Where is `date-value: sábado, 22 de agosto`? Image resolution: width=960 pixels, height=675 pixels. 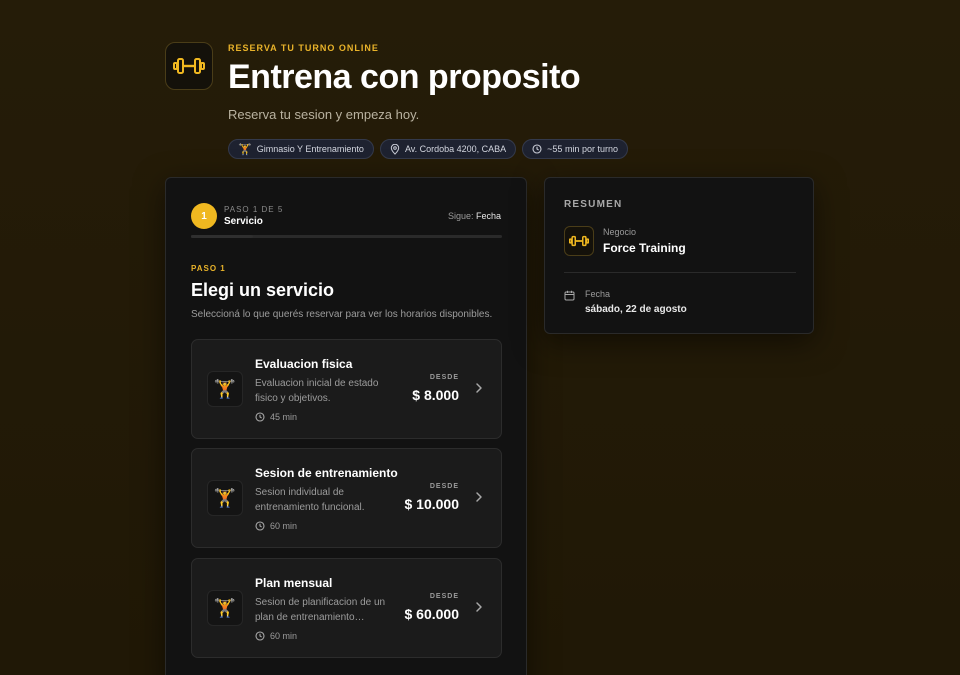
date-value: sábado, 22 de agosto is located at coordinates (636, 309).